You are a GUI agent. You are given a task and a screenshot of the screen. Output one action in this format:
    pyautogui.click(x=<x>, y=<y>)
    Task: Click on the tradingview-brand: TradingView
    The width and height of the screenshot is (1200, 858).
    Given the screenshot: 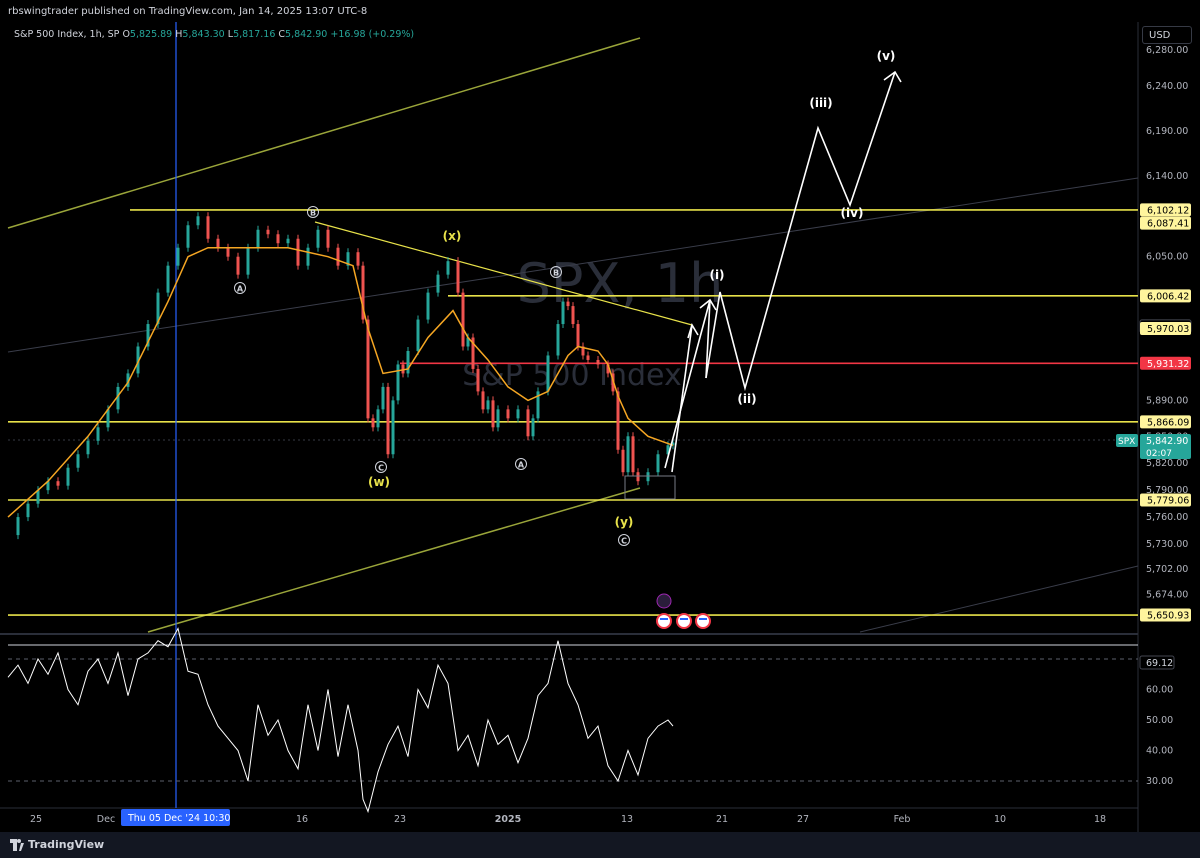 What is the action you would take?
    pyautogui.click(x=66, y=844)
    